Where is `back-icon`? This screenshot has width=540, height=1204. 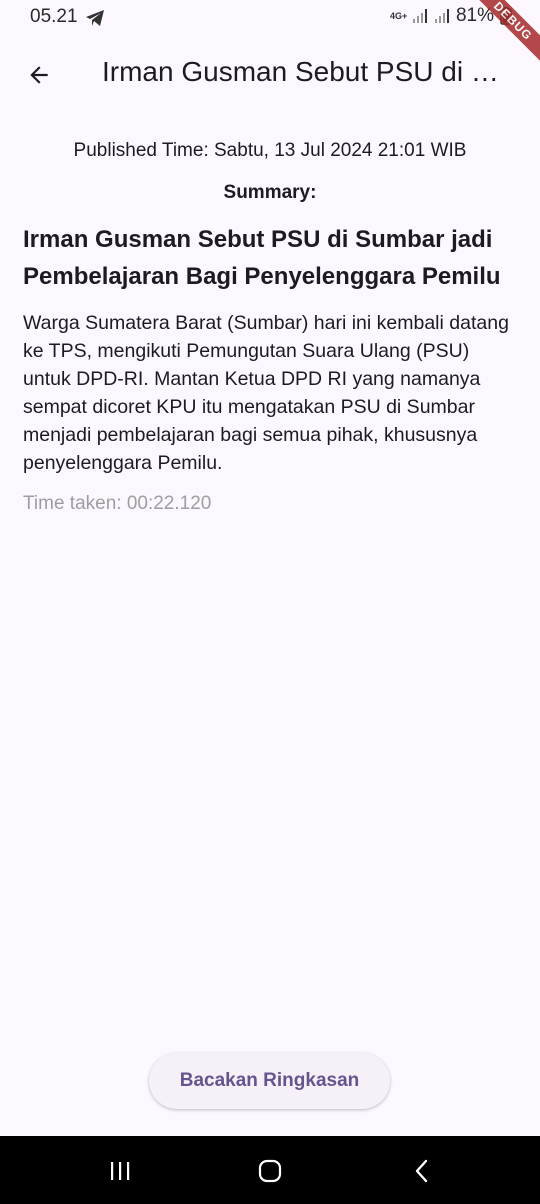
back-icon is located at coordinates (421, 1171).